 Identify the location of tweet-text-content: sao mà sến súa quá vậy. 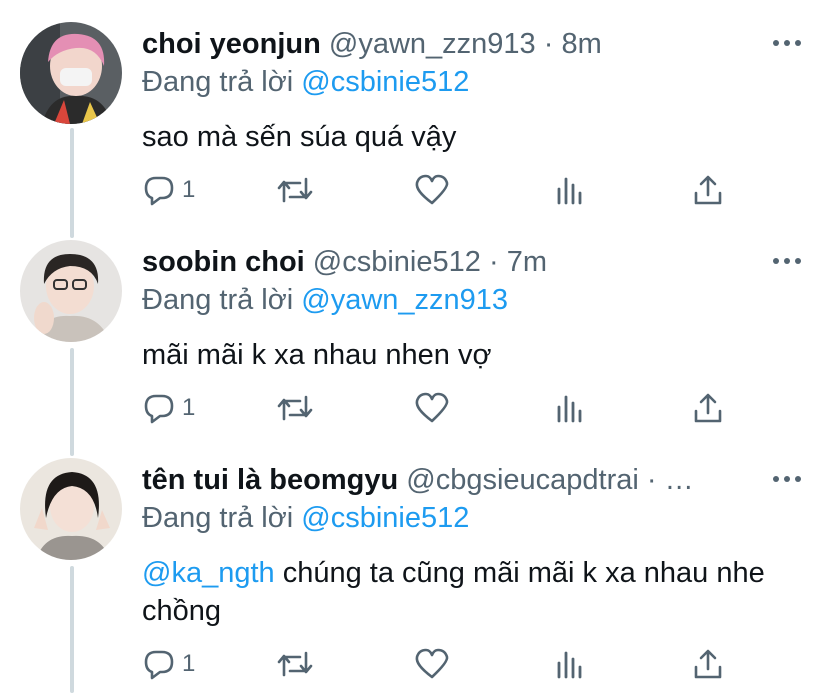
(299, 137).